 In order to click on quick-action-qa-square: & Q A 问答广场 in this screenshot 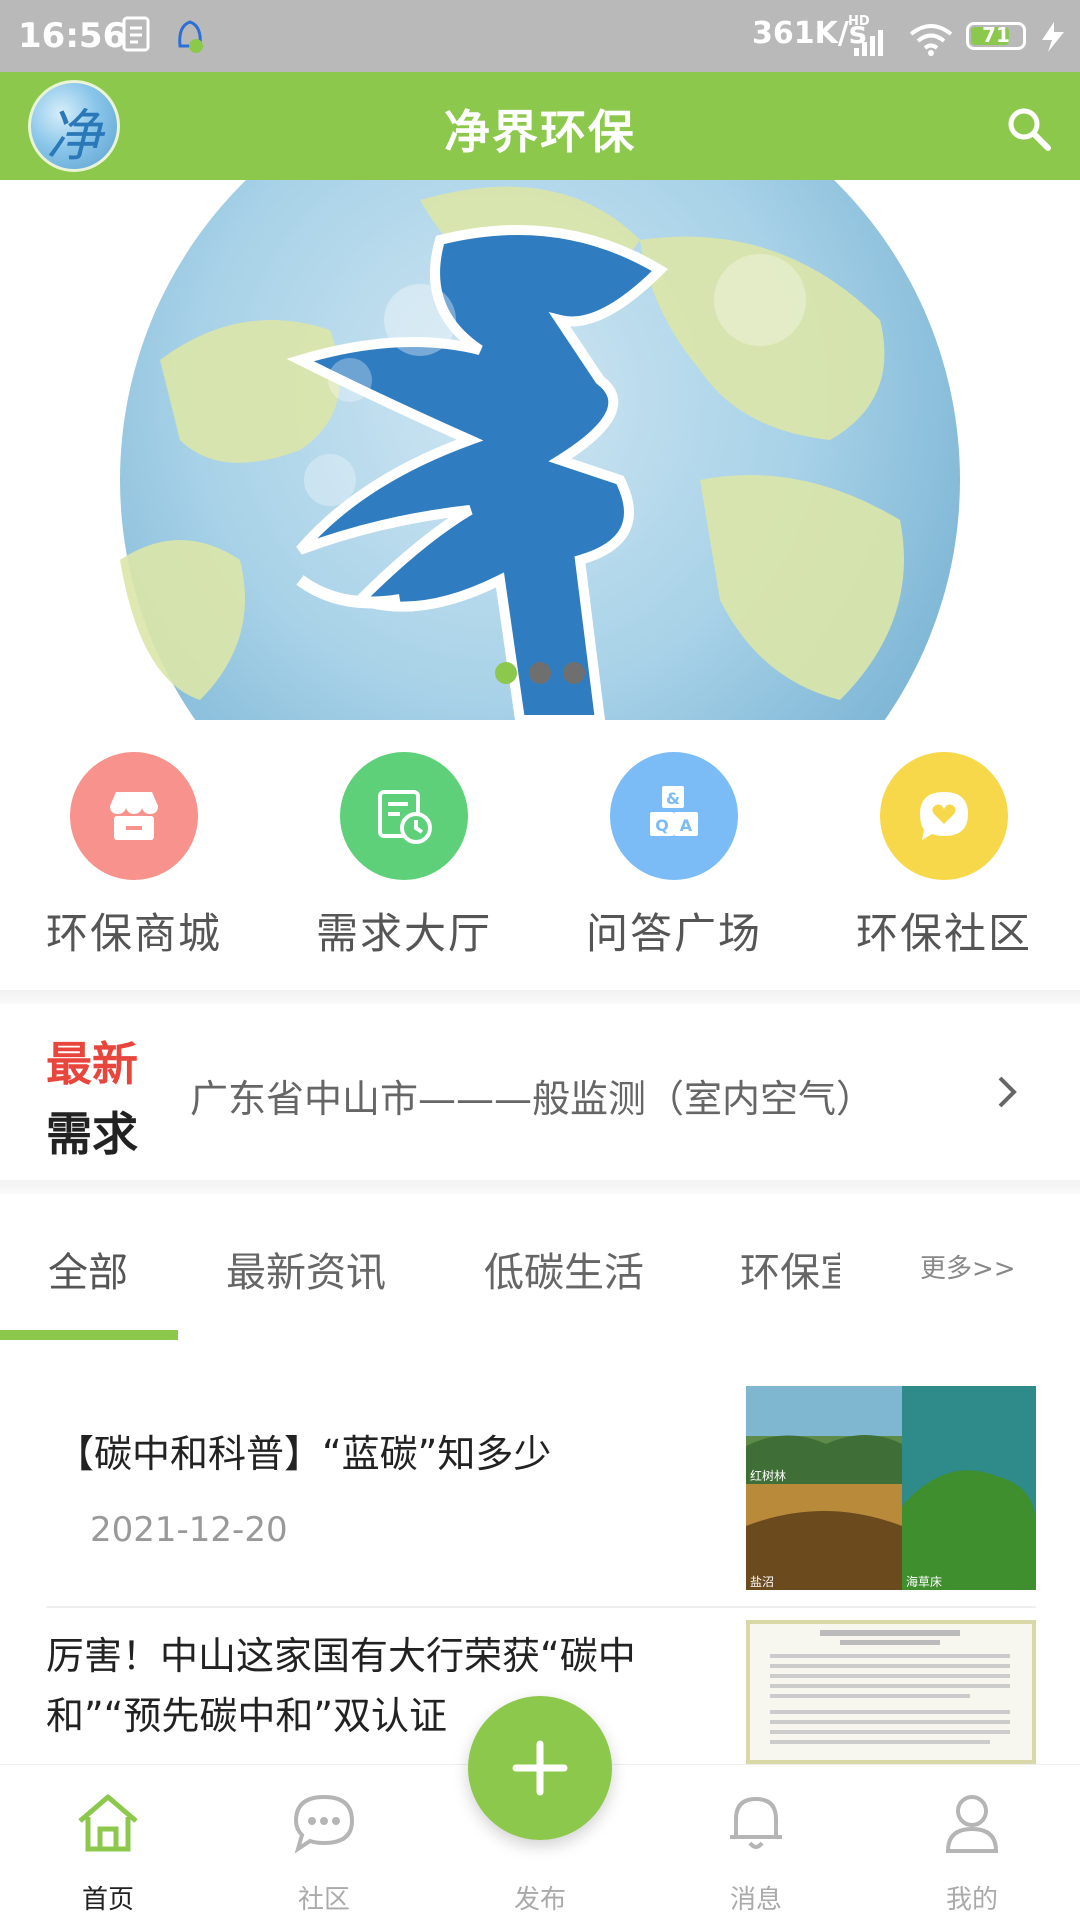, I will do `click(674, 857)`.